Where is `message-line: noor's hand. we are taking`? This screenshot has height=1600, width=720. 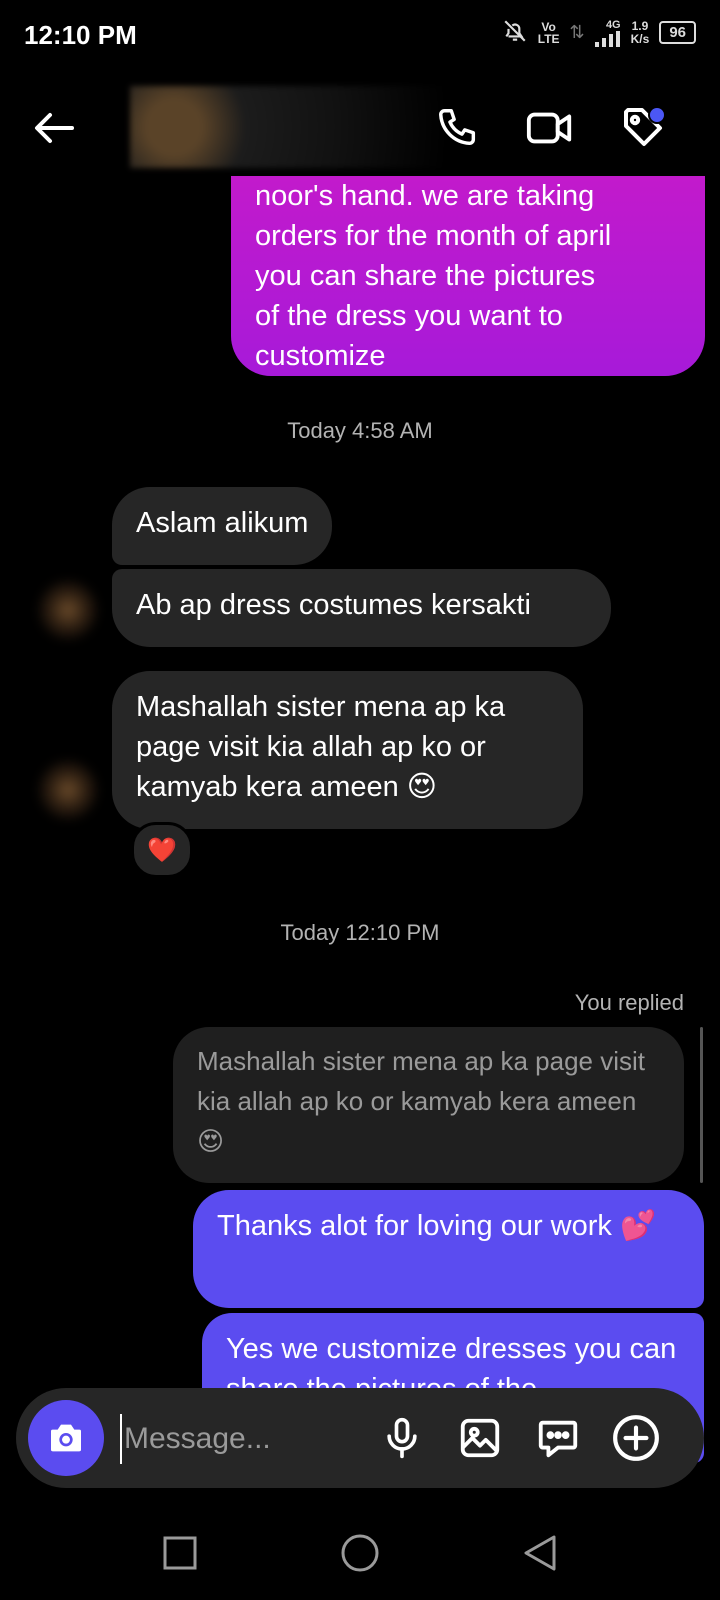 message-line: noor's hand. we are taking is located at coordinates (425, 196).